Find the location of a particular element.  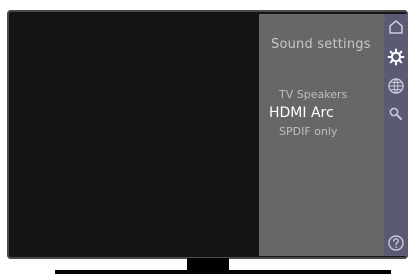

hdmi-arc-option: HDMI Arc is located at coordinates (324, 113).